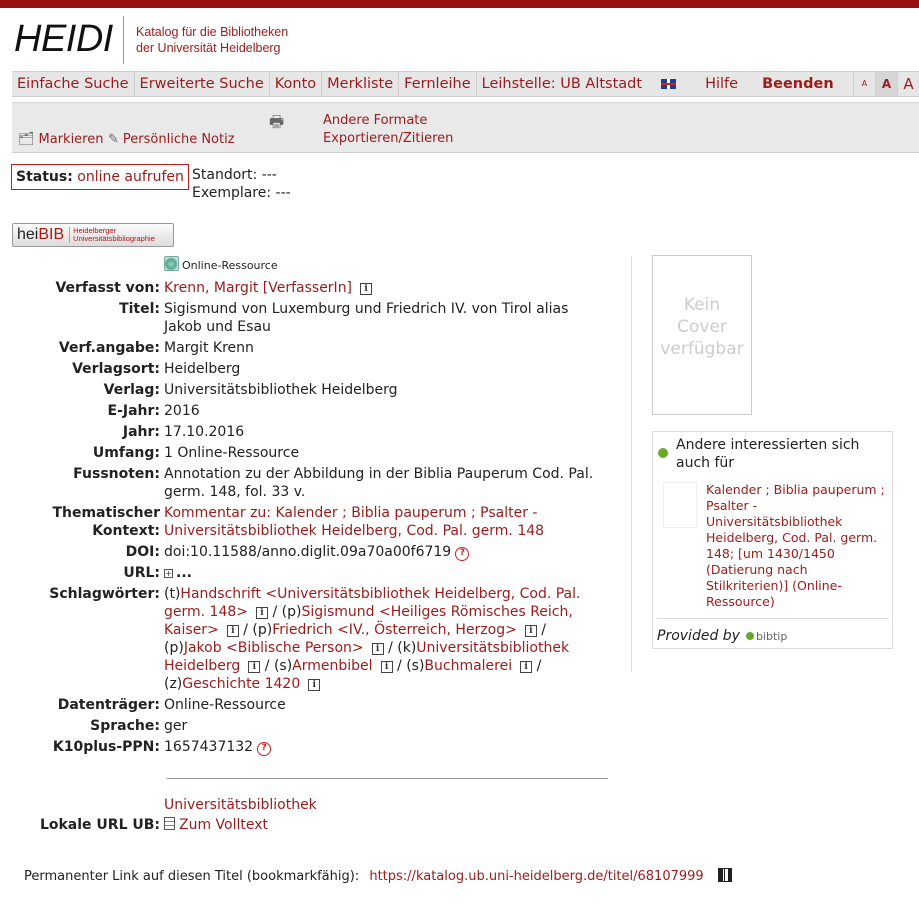 This screenshot has width=919, height=905. Describe the element at coordinates (223, 825) in the screenshot. I see `fulltext-link: Zum Volltext` at that location.